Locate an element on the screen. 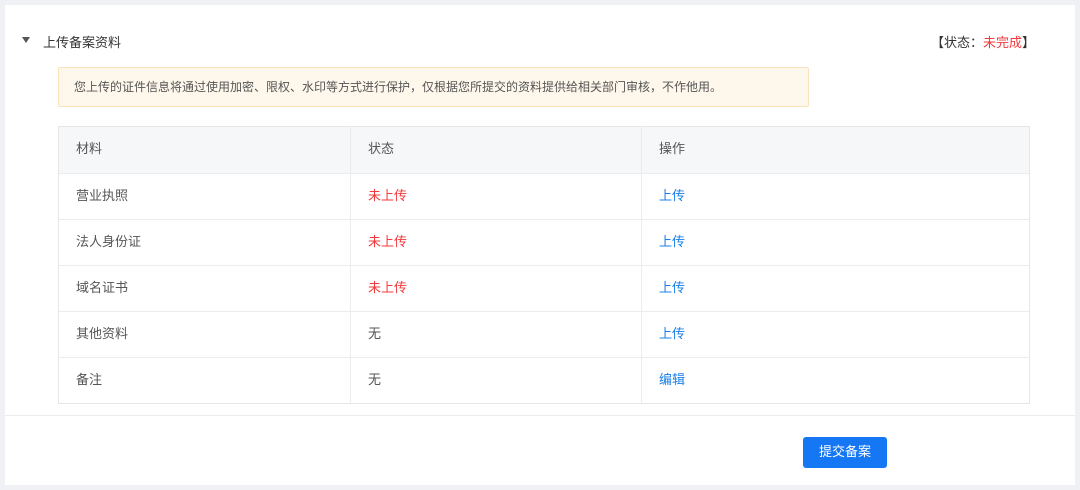 This screenshot has height=490, width=1080. table-row: 域名证书 未上传 上传 is located at coordinates (544, 288).